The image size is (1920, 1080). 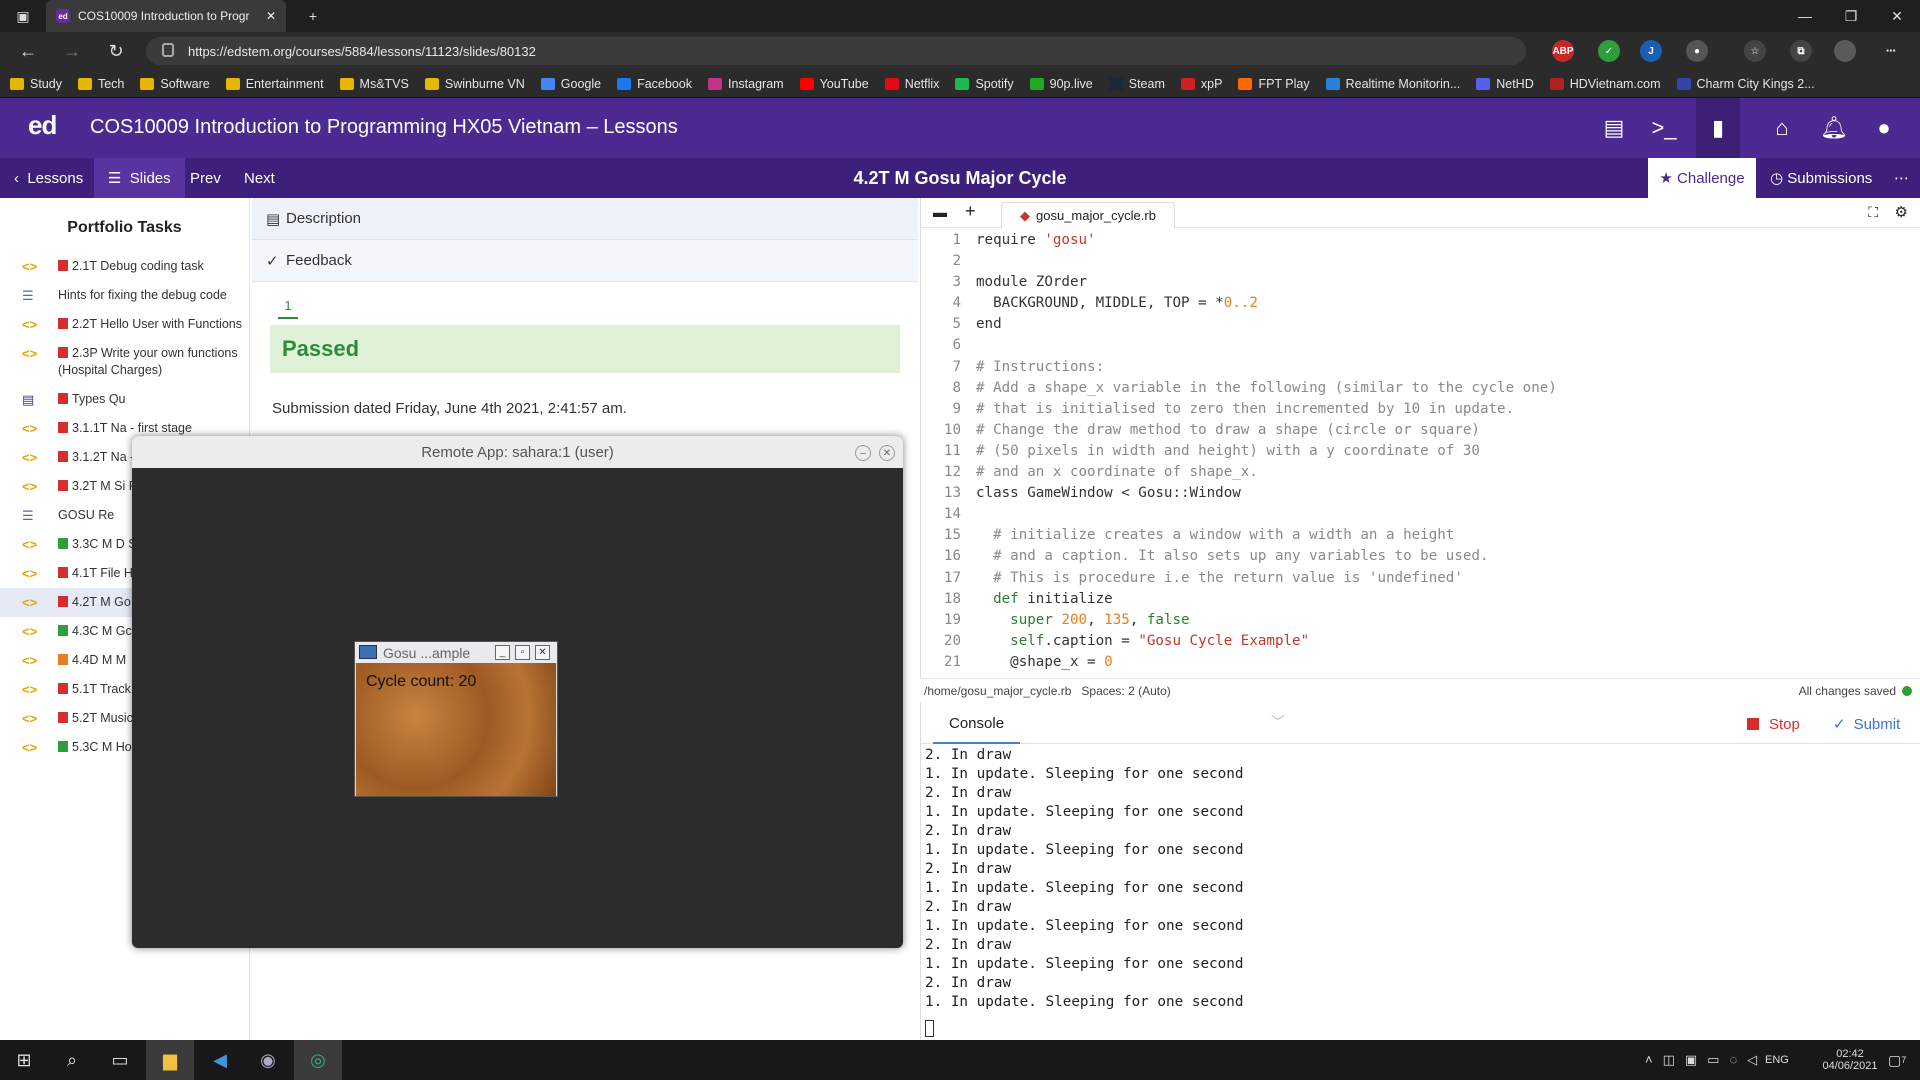 I want to click on task-view-icon: ▭, so click(x=120, y=1060).